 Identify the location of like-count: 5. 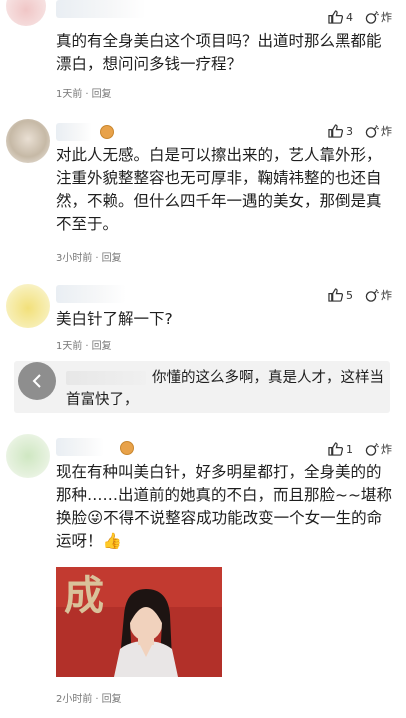
(349, 295).